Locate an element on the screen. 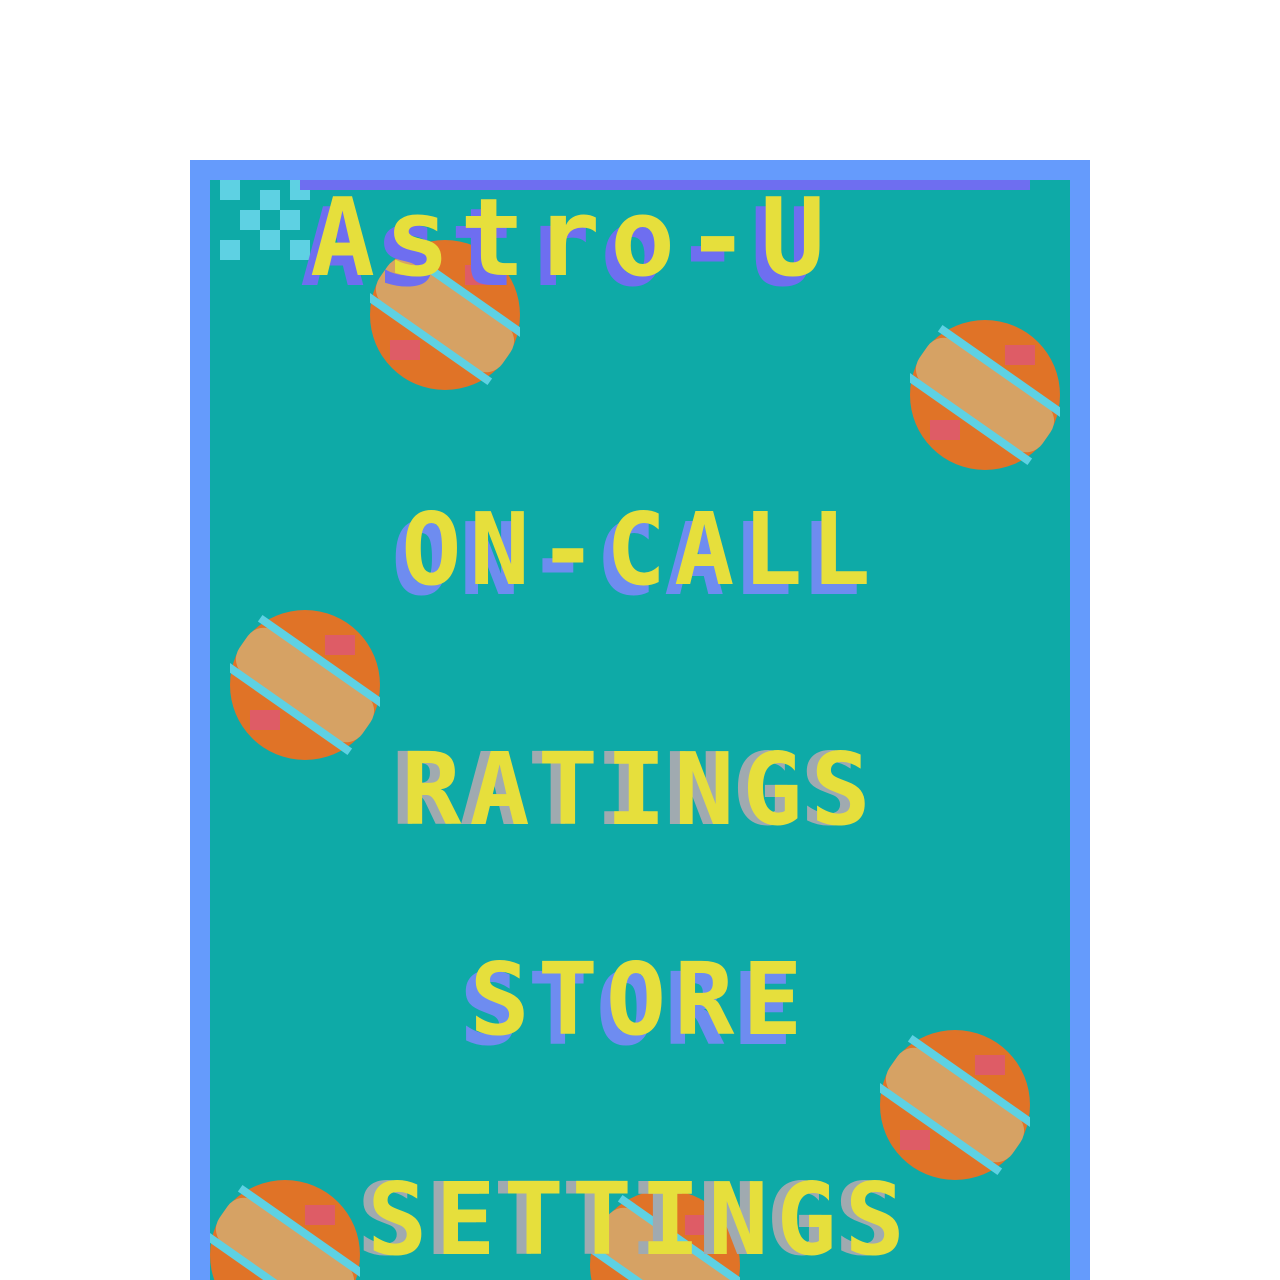 The height and width of the screenshot is (1280, 1280). menu-settings-button: SETTINGS is located at coordinates (640, 1220).